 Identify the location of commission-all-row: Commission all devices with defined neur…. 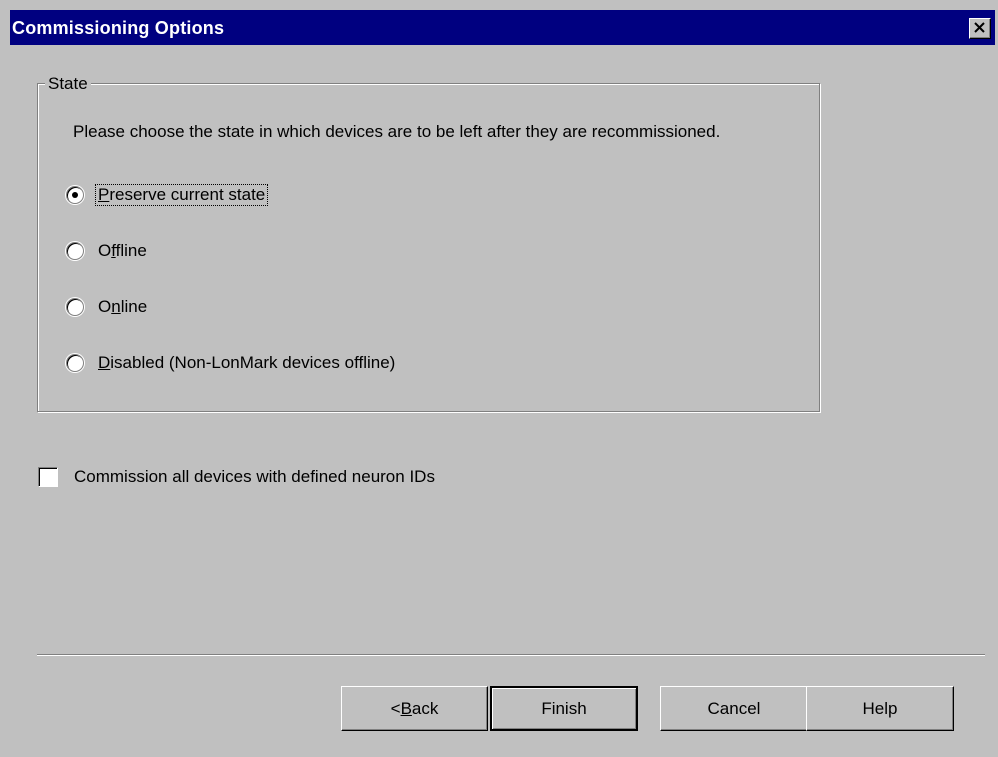
(236, 477).